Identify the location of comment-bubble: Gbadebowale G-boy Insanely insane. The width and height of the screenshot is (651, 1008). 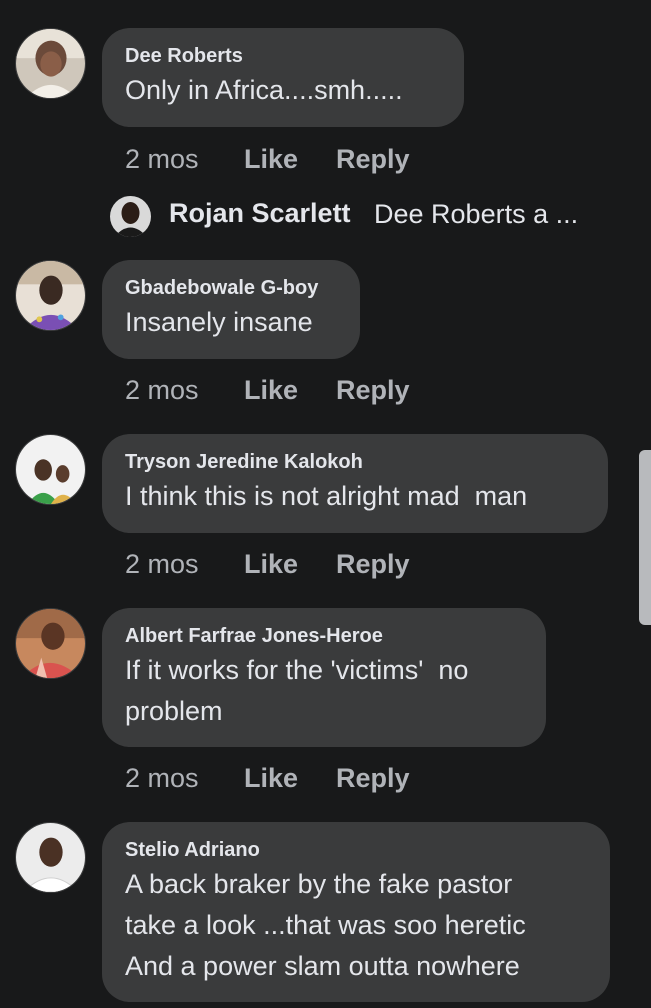
(231, 309).